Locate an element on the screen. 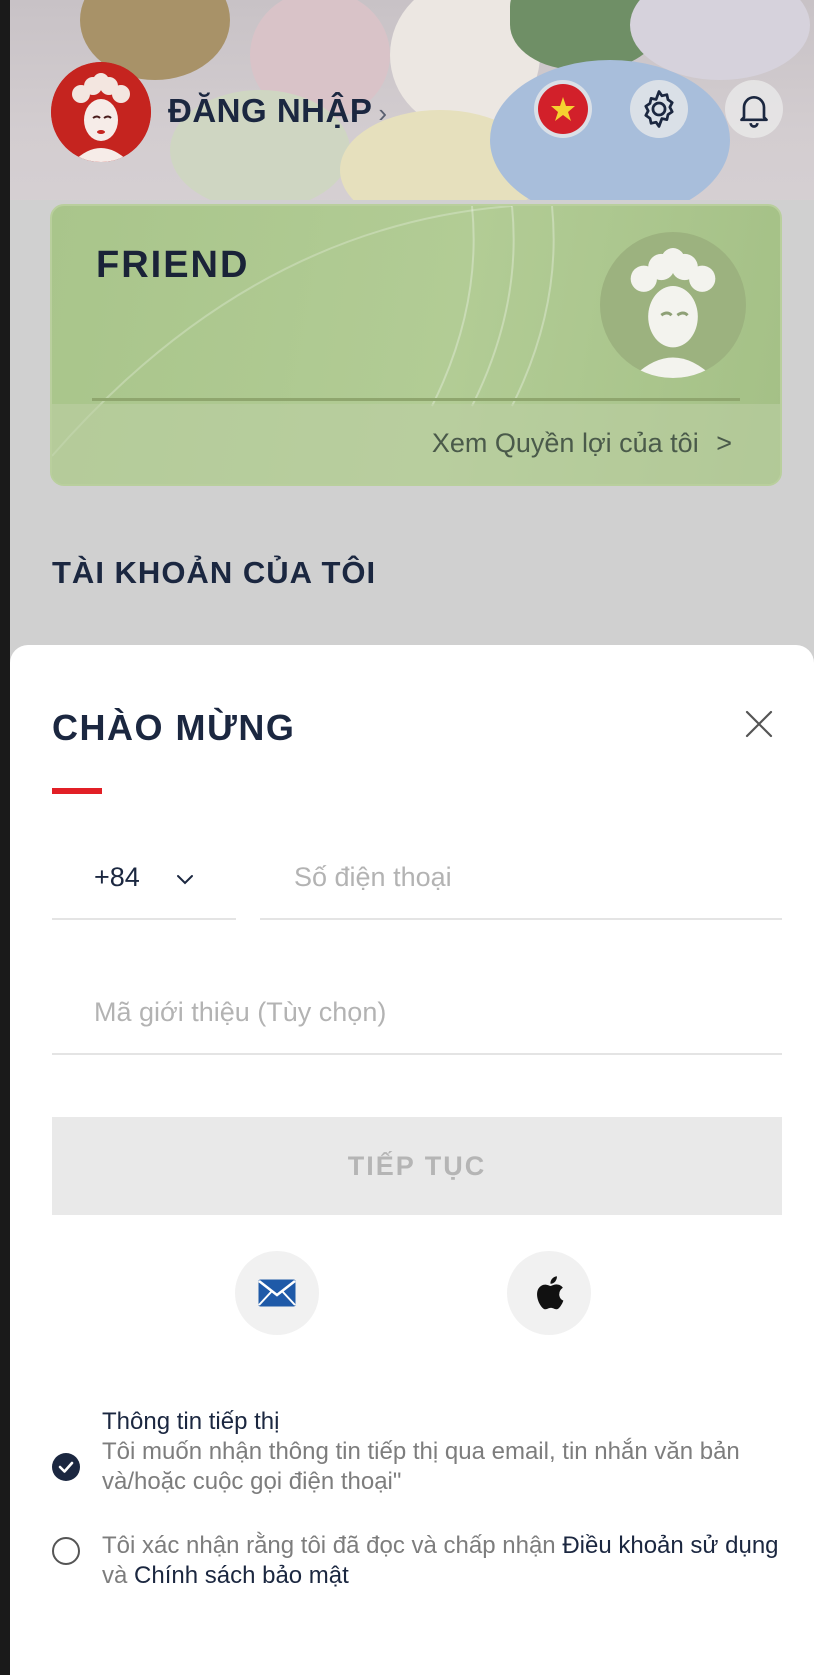 The width and height of the screenshot is (814, 1675). title-accent-bar is located at coordinates (77, 791).